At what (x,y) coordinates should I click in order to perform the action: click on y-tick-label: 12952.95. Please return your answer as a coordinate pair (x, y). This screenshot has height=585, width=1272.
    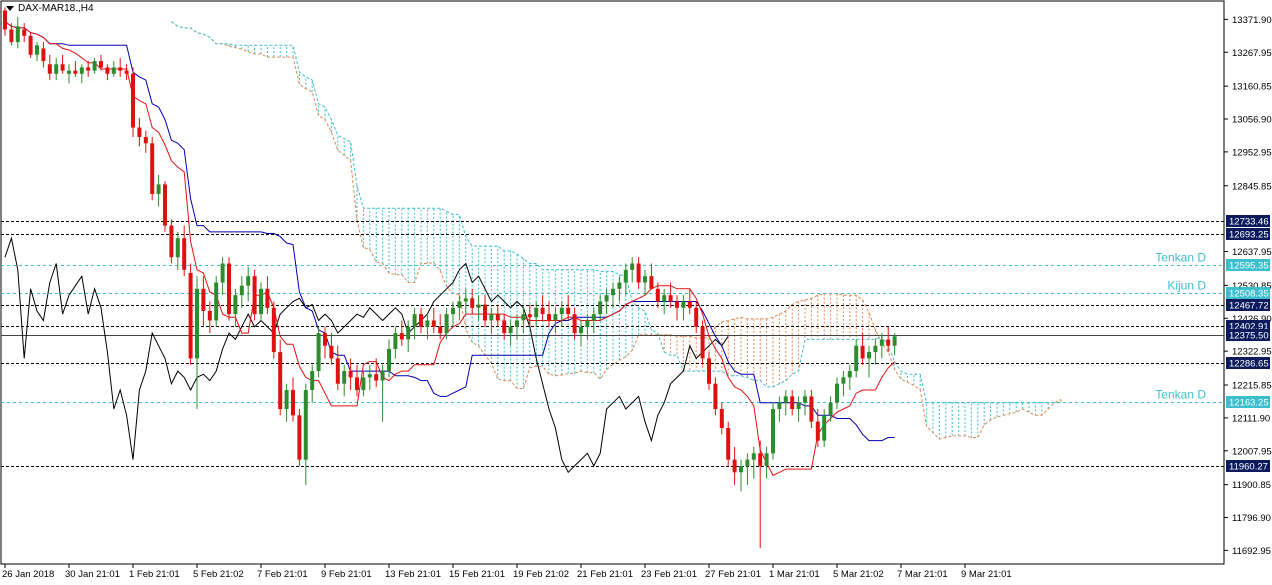
    Looking at the image, I should click on (1252, 152).